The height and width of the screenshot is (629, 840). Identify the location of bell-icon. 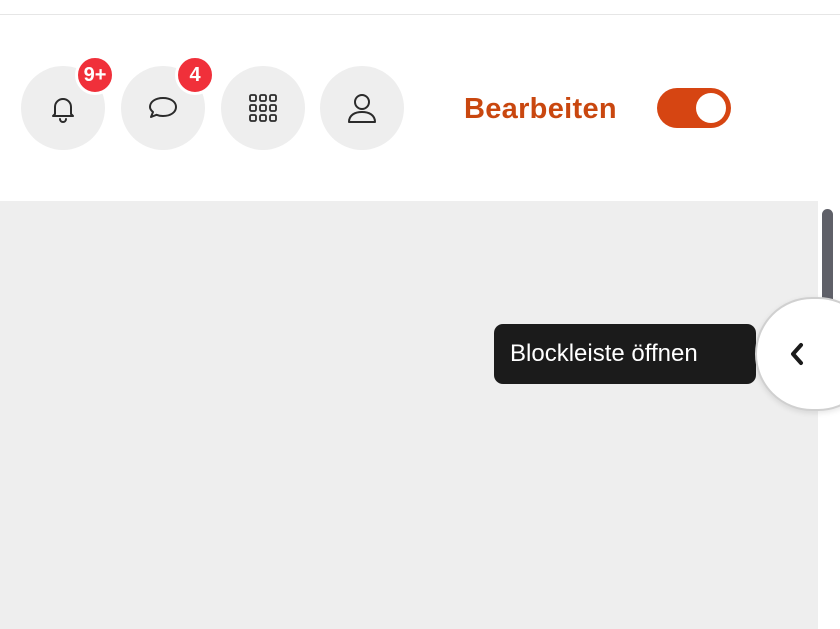
(63, 110).